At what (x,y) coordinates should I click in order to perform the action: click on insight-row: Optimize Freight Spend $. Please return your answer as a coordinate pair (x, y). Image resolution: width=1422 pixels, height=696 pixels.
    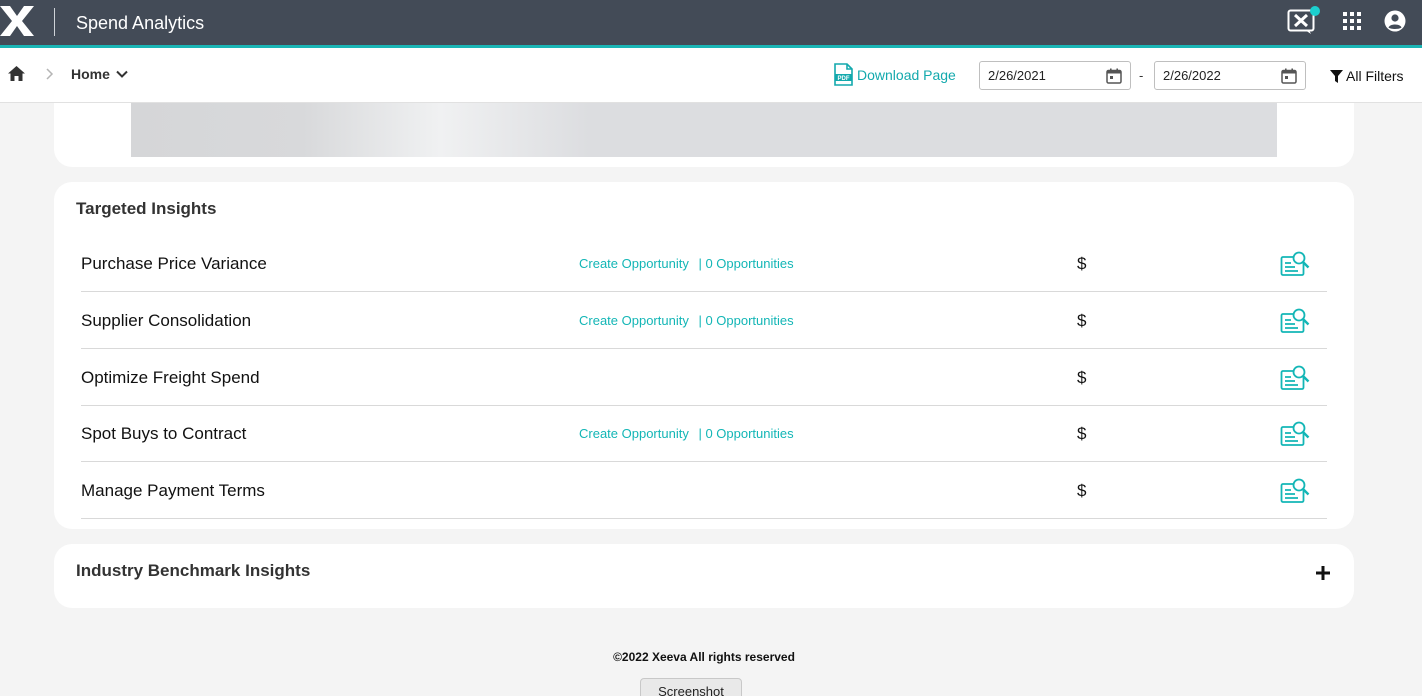
    Looking at the image, I should click on (704, 377).